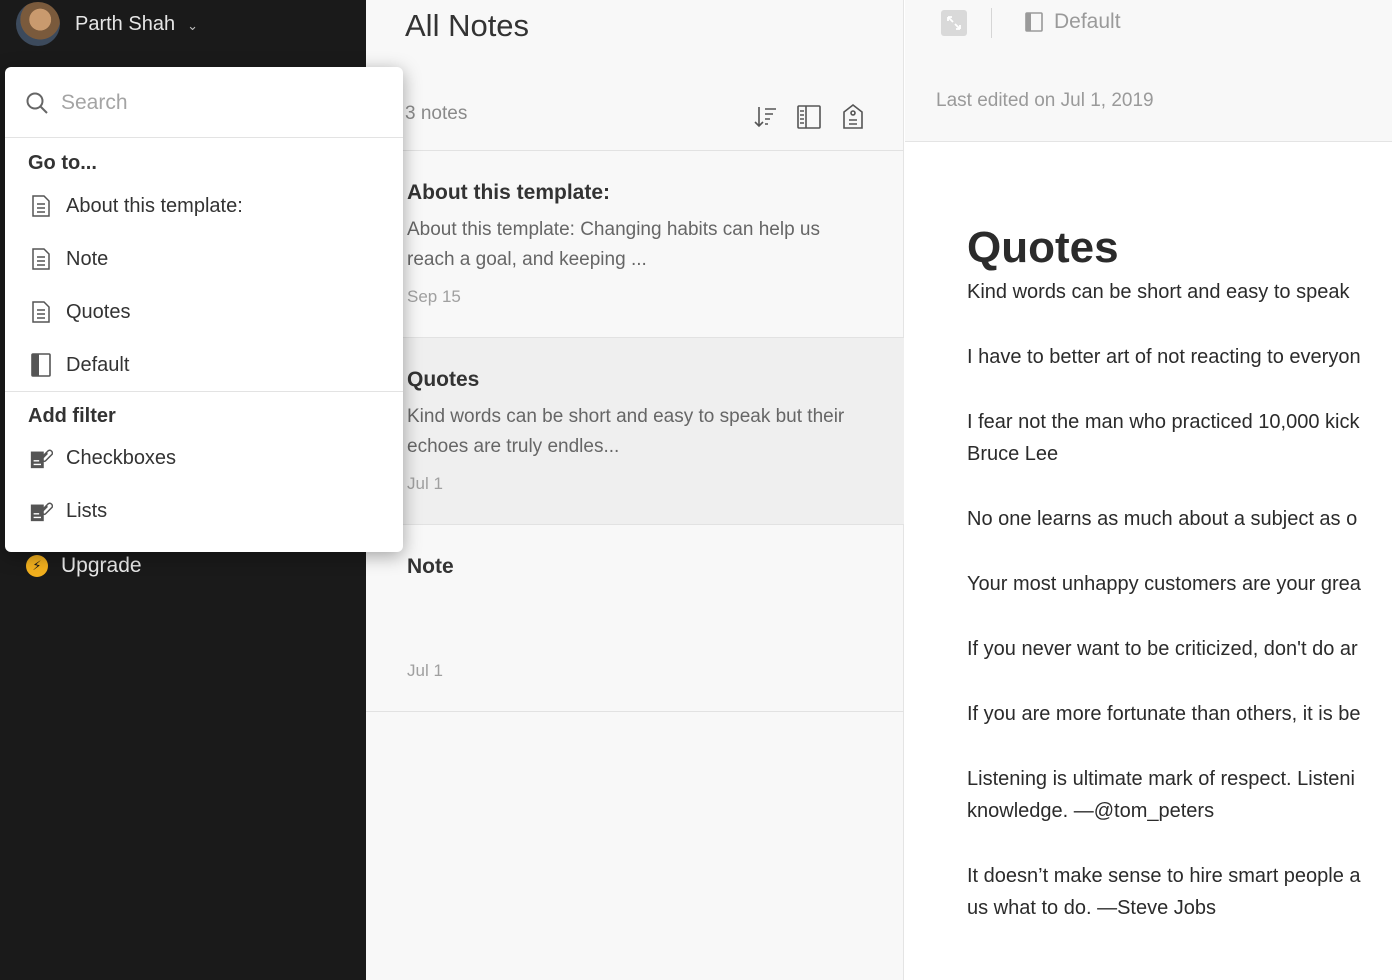  Describe the element at coordinates (125, 23) in the screenshot. I see `user-name: Parth Shah` at that location.